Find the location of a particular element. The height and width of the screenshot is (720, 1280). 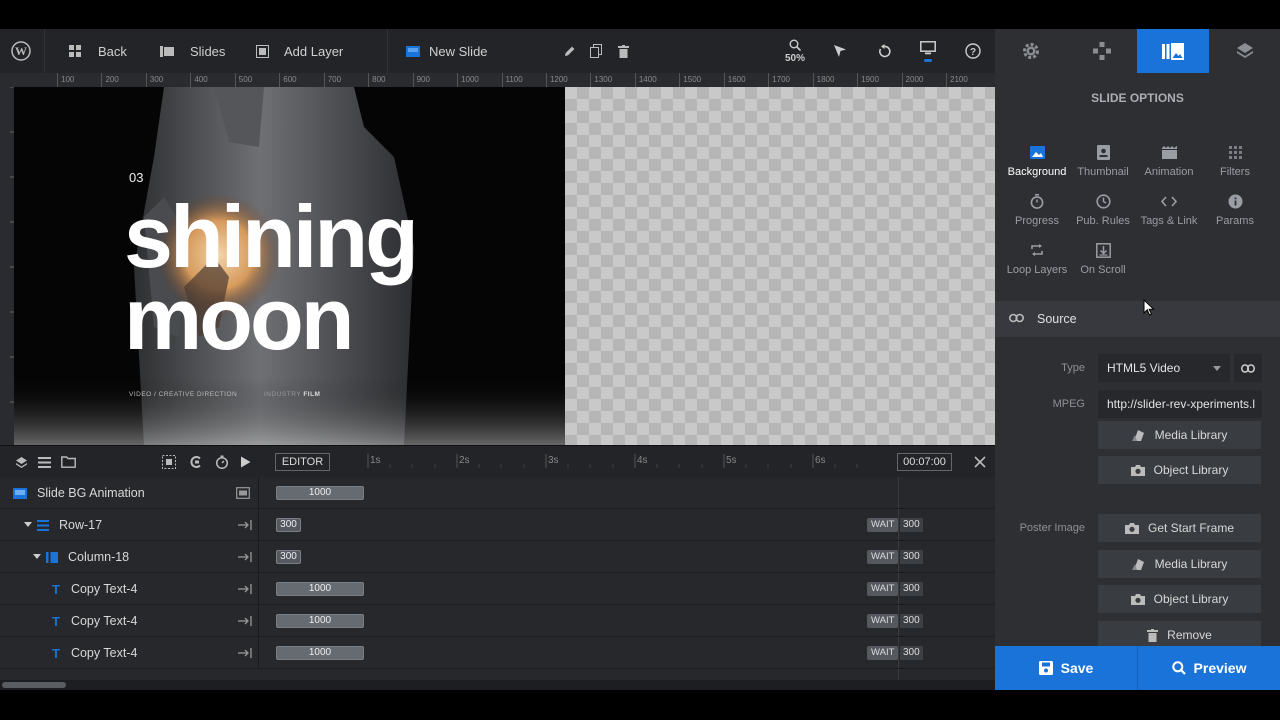

slide-caption-left: VIDEO / CREATIVE DIRECTION is located at coordinates (183, 394).